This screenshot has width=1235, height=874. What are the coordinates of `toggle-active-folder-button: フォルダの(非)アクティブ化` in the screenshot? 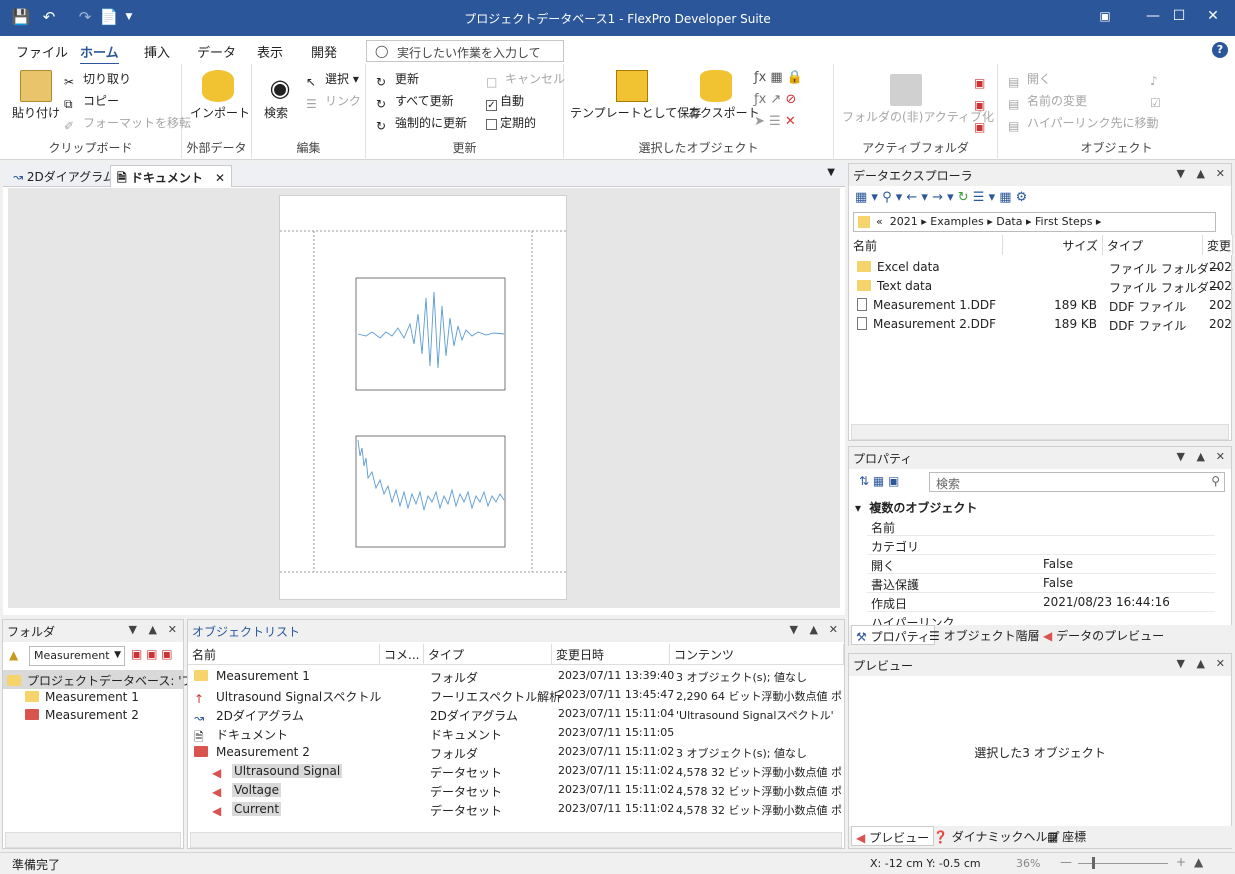 It's located at (918, 116).